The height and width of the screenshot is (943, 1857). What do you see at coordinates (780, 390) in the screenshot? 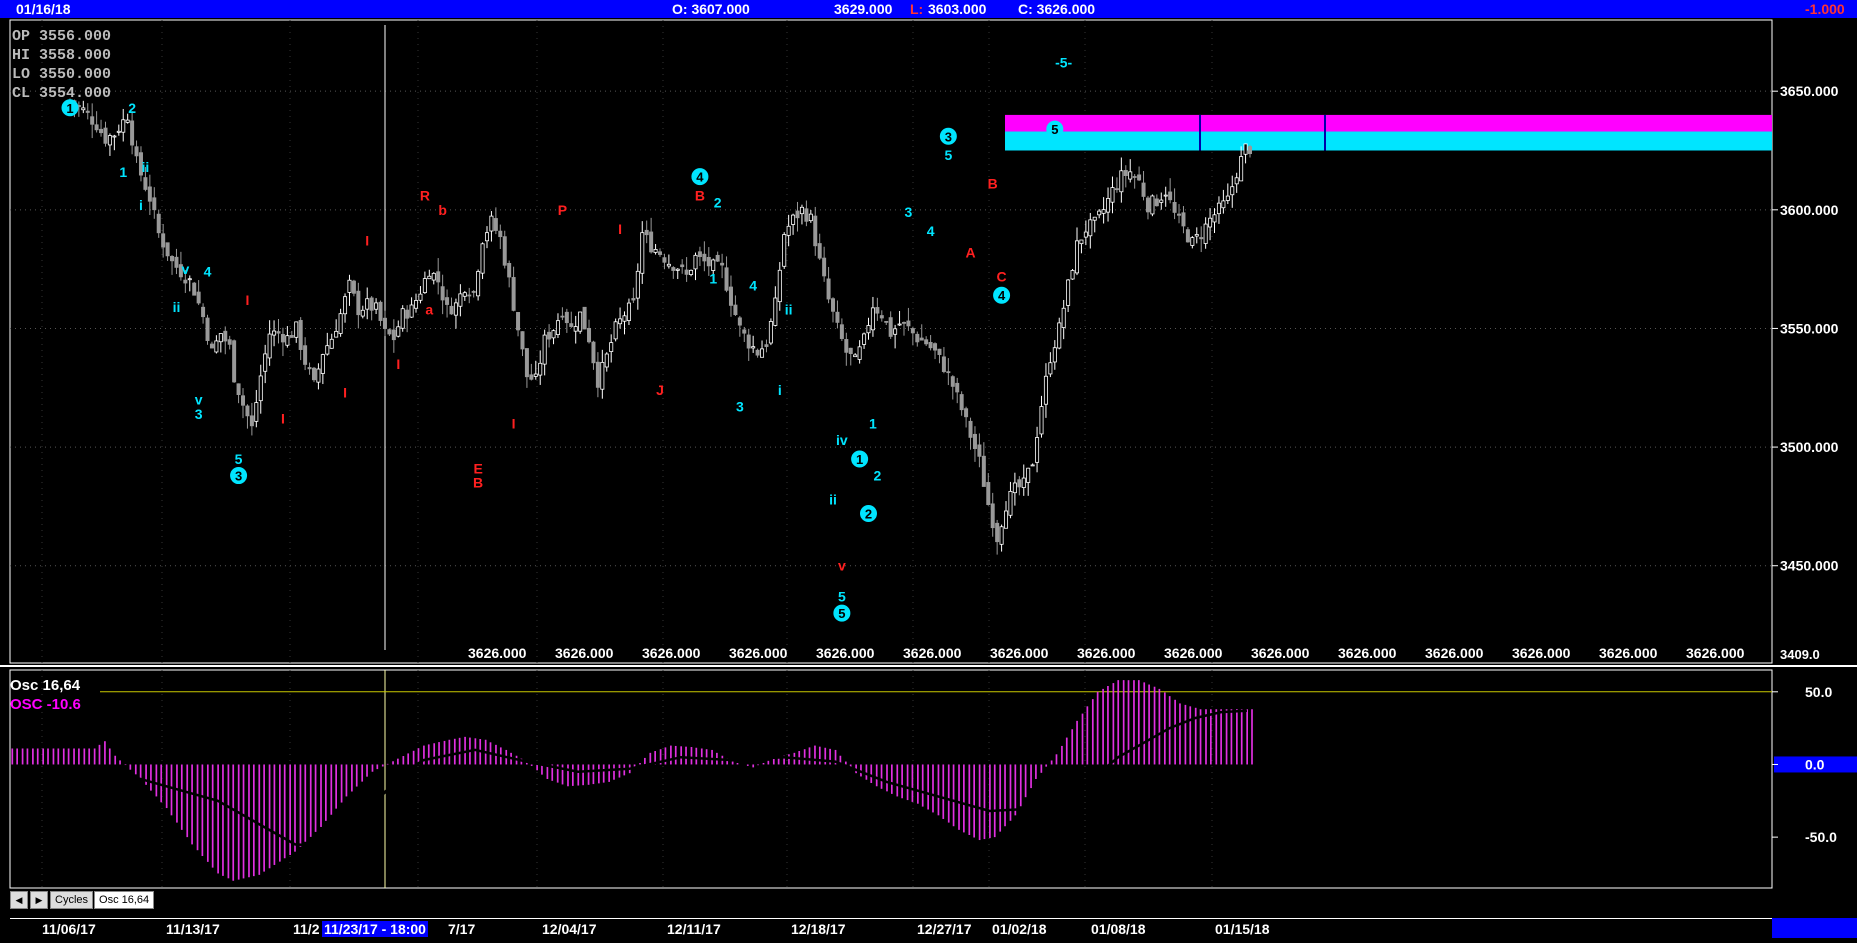
I see `wave-label: i` at bounding box center [780, 390].